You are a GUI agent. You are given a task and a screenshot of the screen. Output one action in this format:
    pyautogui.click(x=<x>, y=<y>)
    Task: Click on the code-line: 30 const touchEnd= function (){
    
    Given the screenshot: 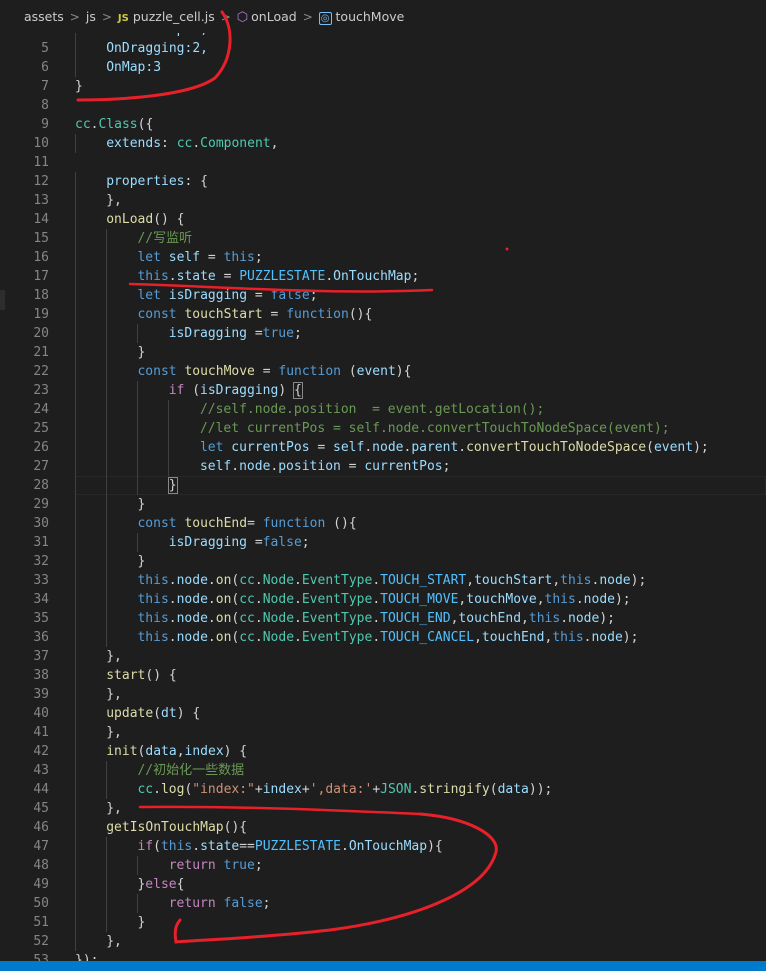 What is the action you would take?
    pyautogui.click(x=383, y=523)
    